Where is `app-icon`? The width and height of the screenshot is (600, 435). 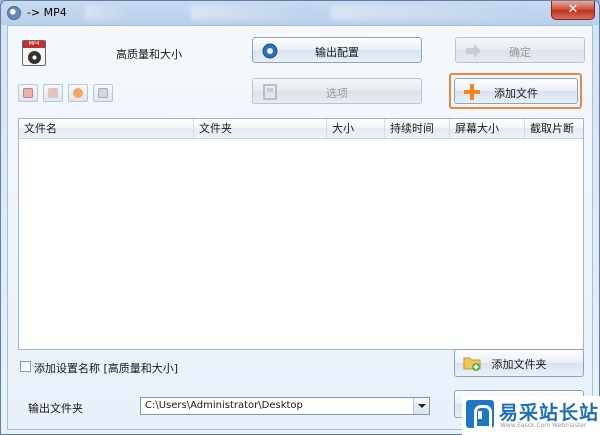
app-icon is located at coordinates (14, 13).